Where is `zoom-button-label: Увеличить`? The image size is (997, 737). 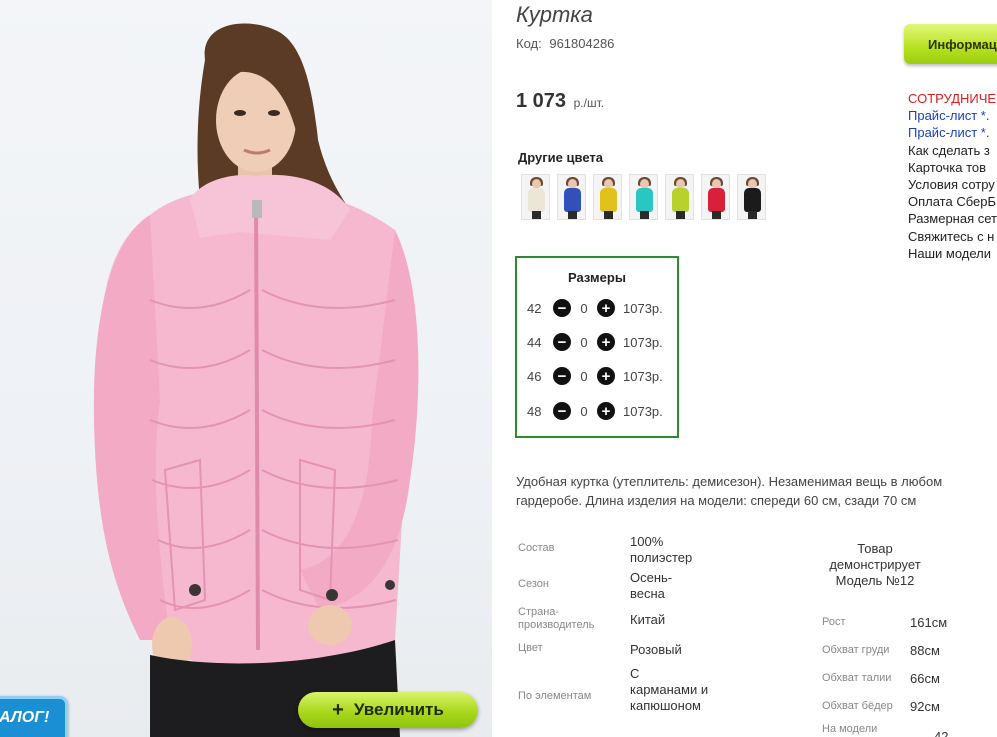 zoom-button-label: Увеличить is located at coordinates (398, 709).